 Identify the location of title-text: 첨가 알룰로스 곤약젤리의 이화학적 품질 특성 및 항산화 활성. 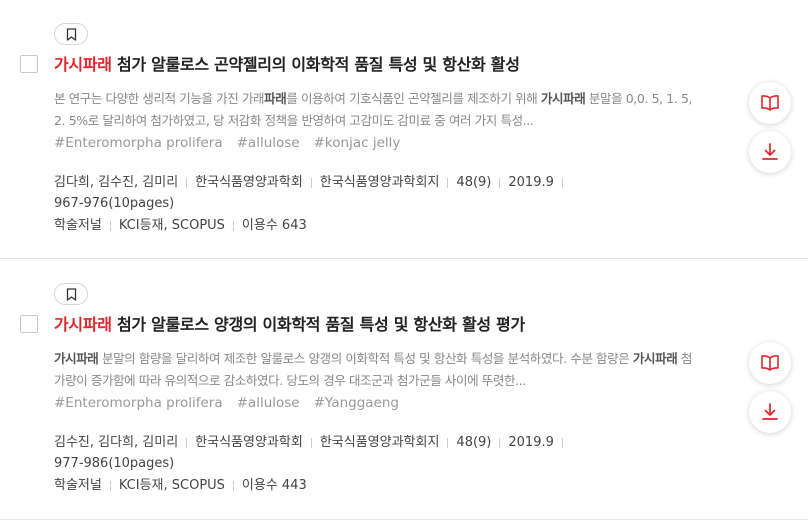
(315, 64).